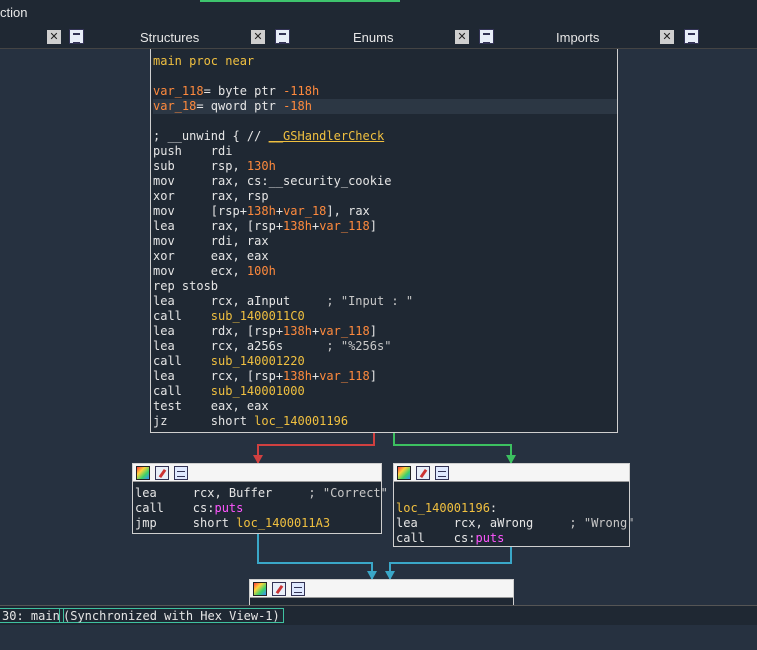  Describe the element at coordinates (261, 493) in the screenshot. I see `code-line: lea rcx, Buffer ; "Correct"` at that location.